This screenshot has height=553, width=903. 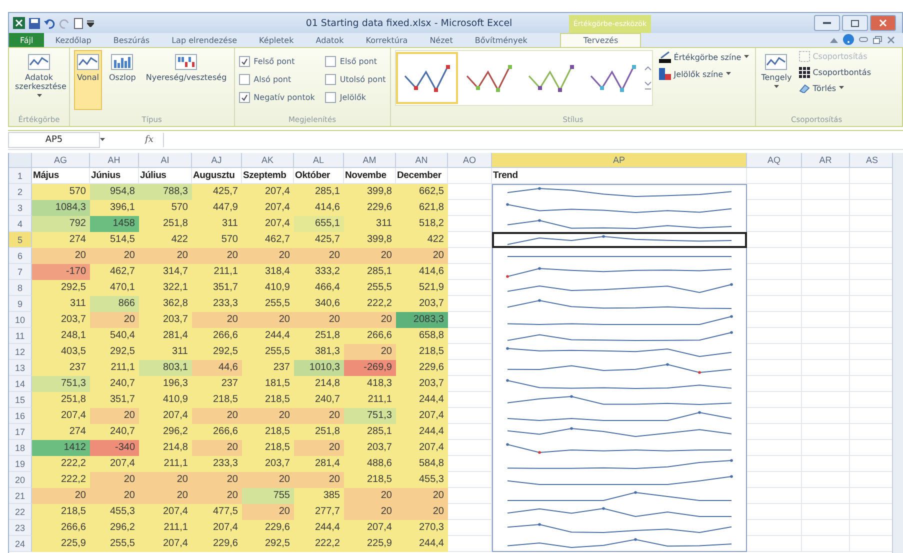 I want to click on maximize-button, so click(x=855, y=23).